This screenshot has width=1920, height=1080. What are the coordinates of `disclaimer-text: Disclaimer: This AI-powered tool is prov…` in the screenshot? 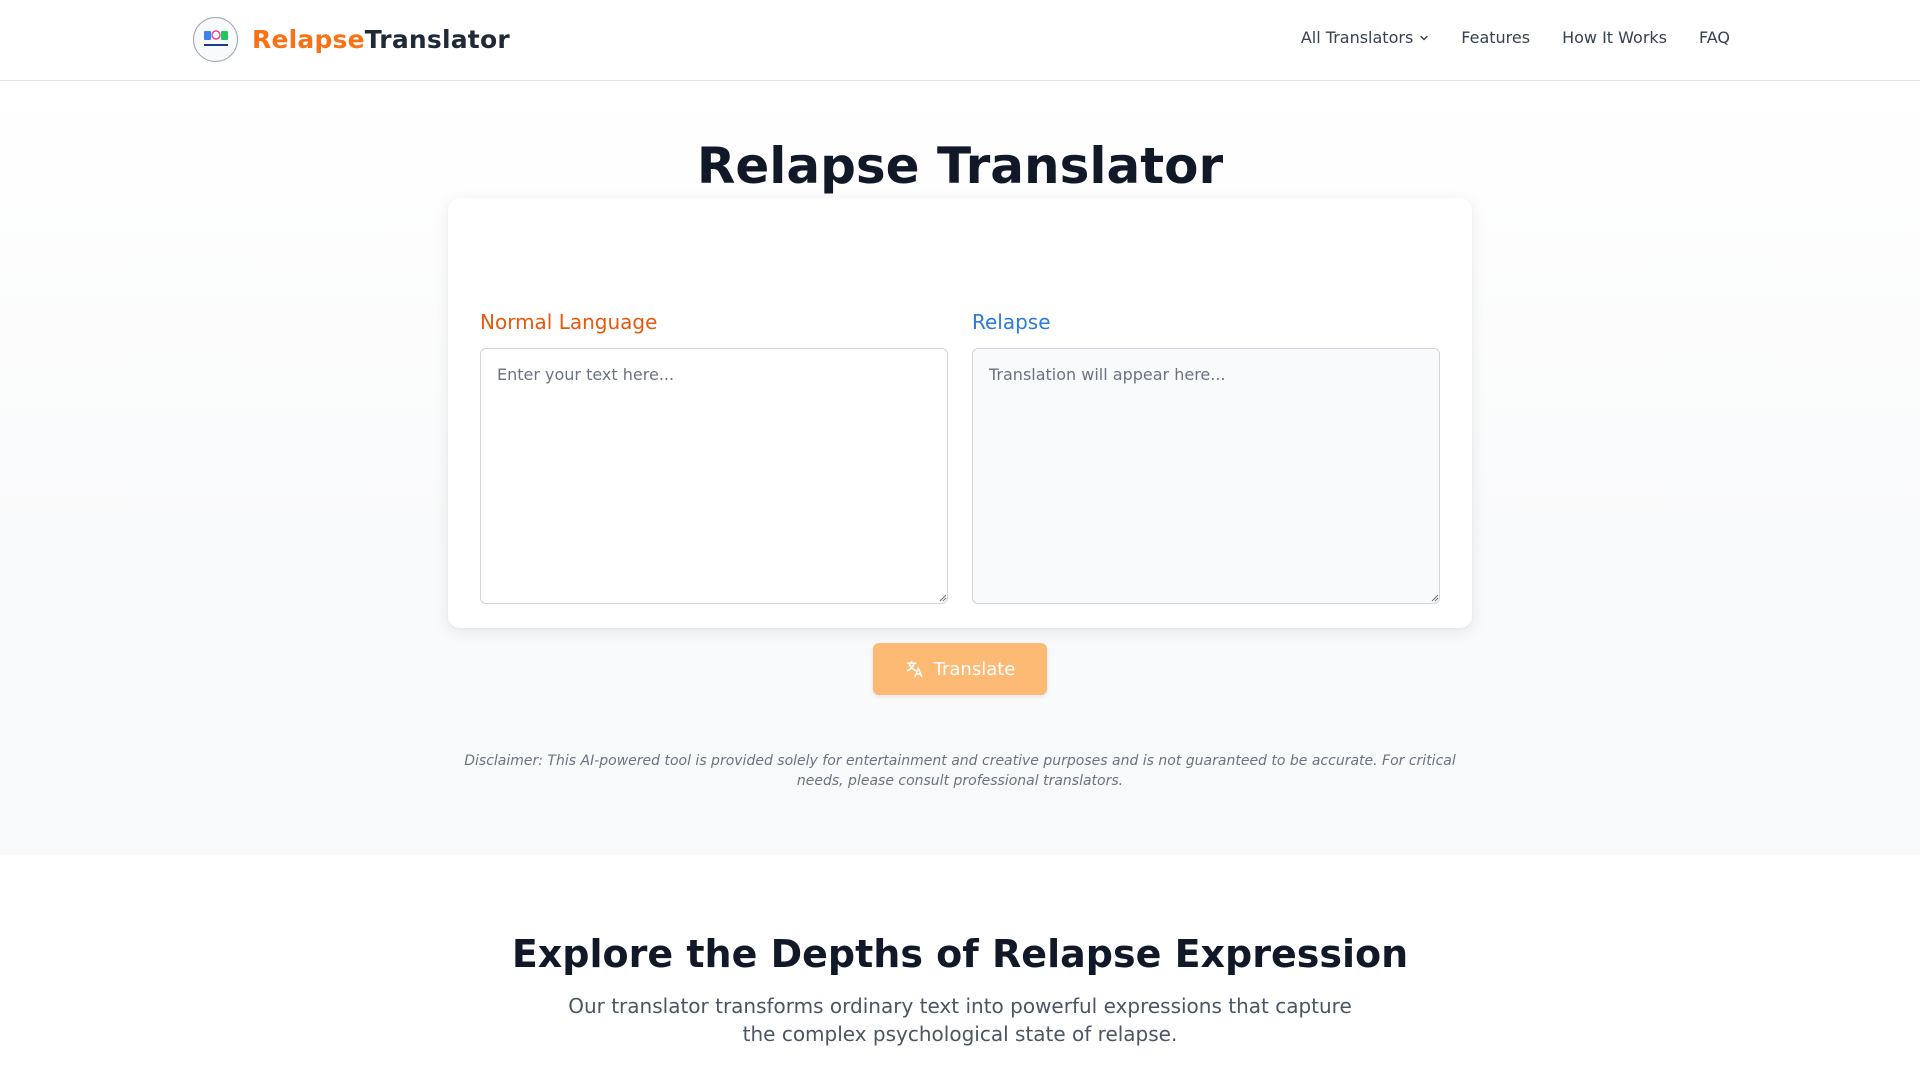 It's located at (960, 771).